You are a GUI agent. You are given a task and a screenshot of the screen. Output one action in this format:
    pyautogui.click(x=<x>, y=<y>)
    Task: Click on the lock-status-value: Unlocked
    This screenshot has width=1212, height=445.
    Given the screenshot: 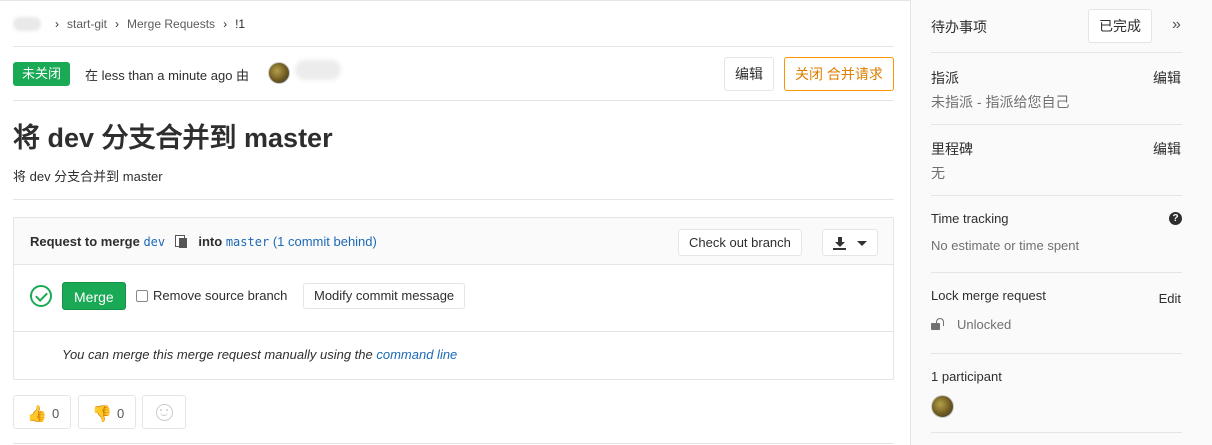 What is the action you would take?
    pyautogui.click(x=984, y=324)
    